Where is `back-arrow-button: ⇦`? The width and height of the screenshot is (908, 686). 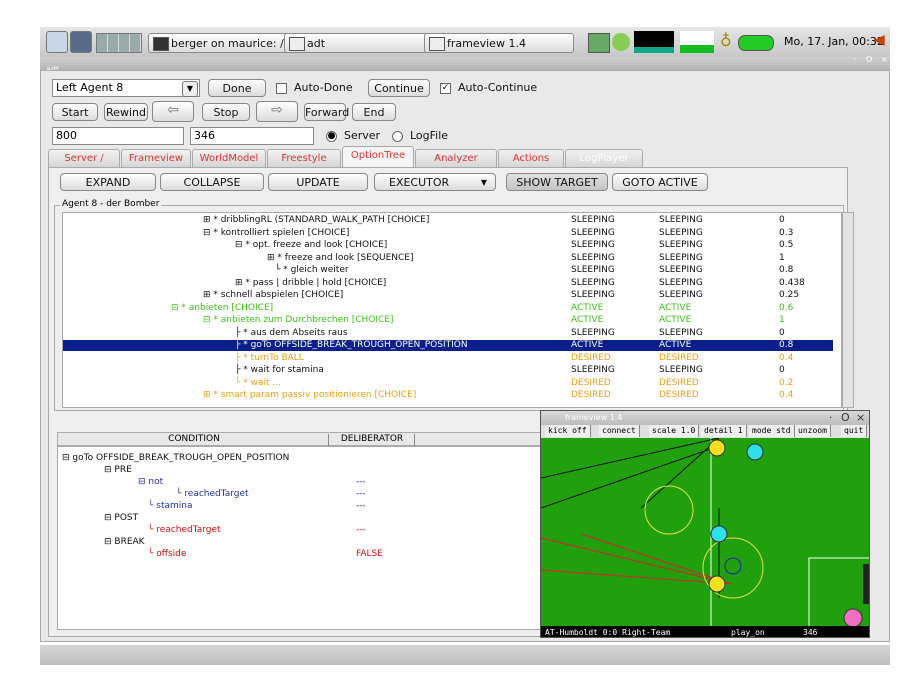
back-arrow-button: ⇦ is located at coordinates (173, 111).